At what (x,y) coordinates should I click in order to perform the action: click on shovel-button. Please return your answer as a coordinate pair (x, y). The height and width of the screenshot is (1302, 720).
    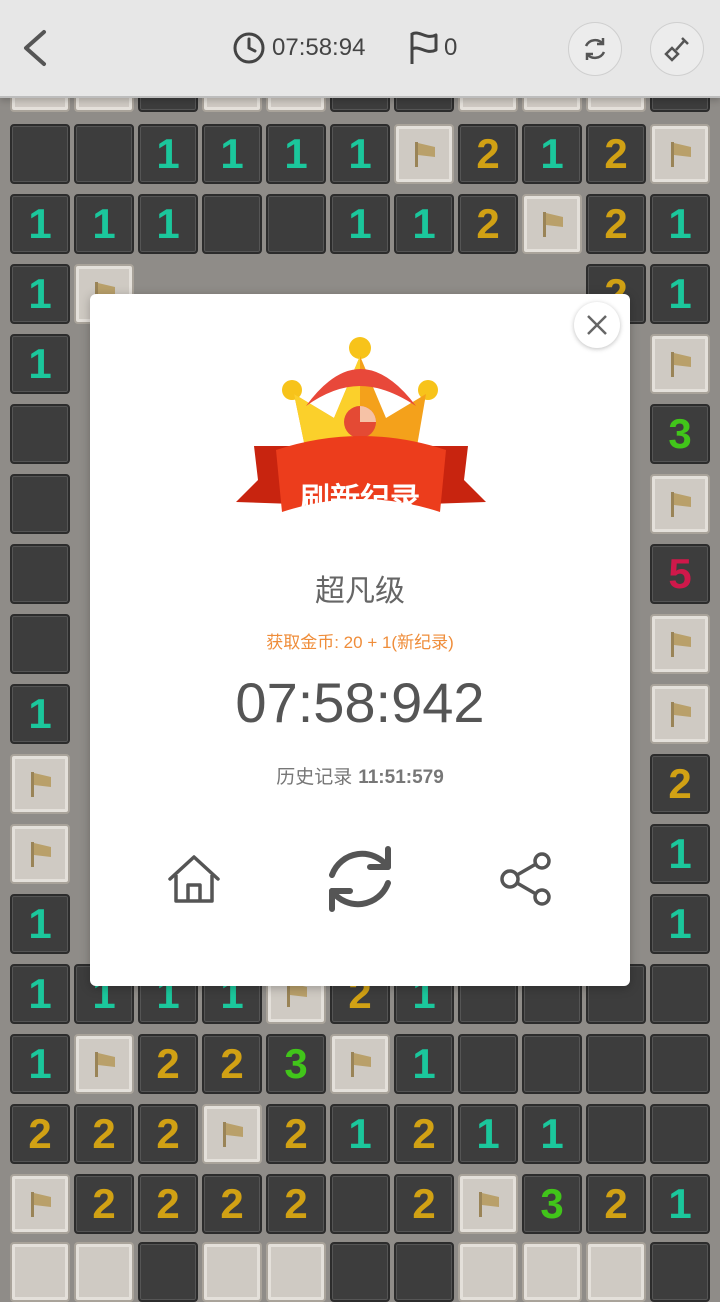
    Looking at the image, I should click on (677, 49).